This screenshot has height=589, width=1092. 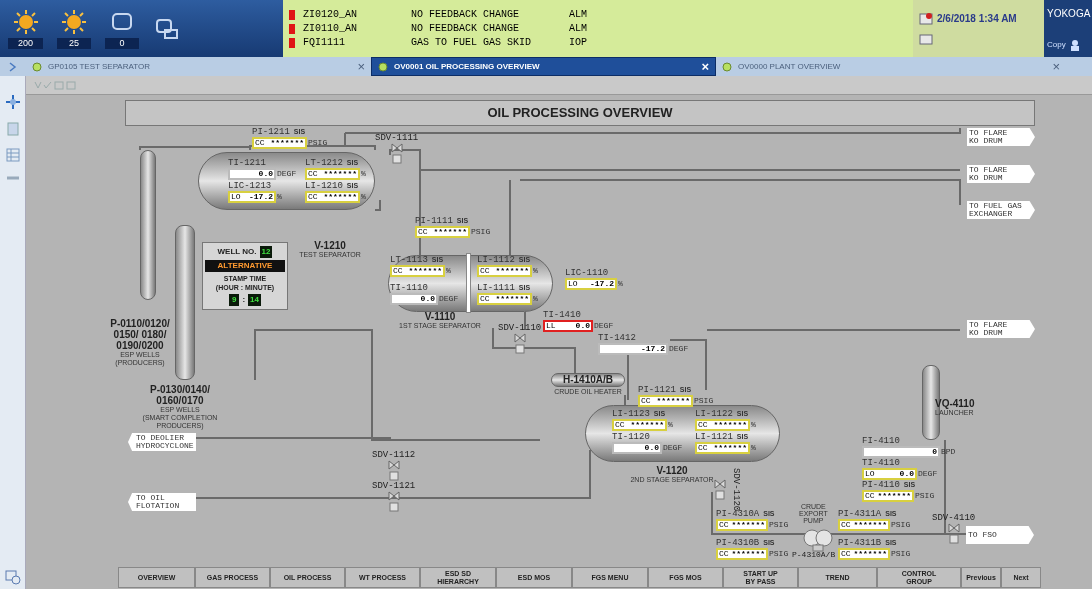 I want to click on monitor-icon, so click(x=926, y=40).